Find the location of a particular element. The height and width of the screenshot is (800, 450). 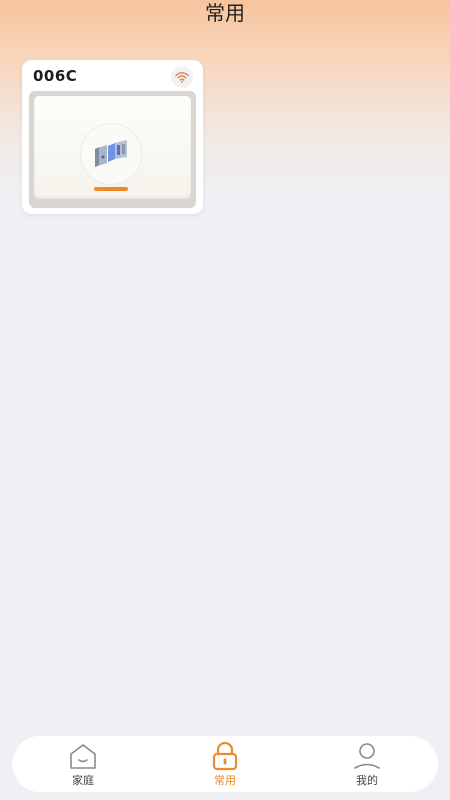

device-preview-panel is located at coordinates (112, 147).